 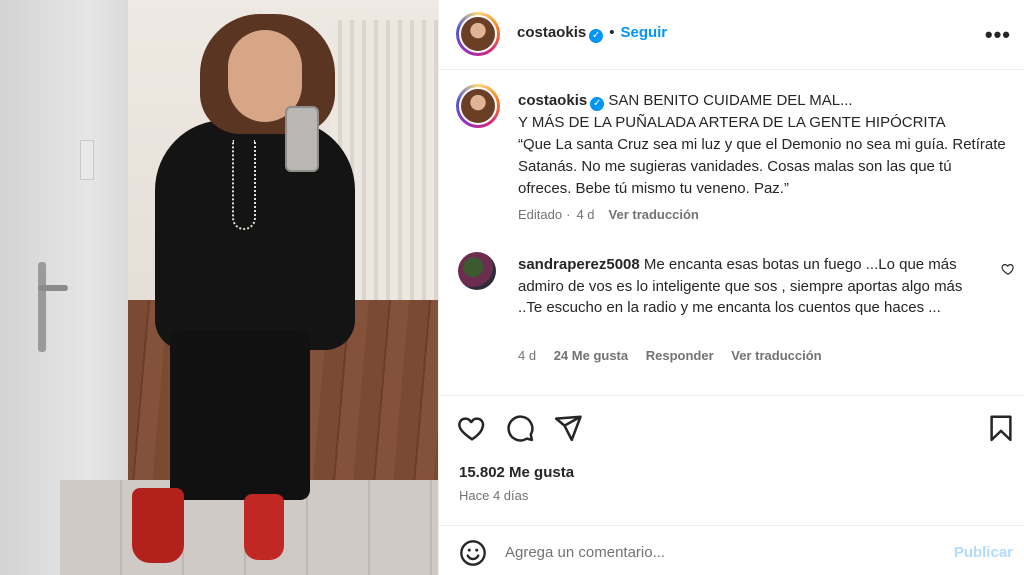 I want to click on save-bookmark-icon, so click(x=1001, y=428).